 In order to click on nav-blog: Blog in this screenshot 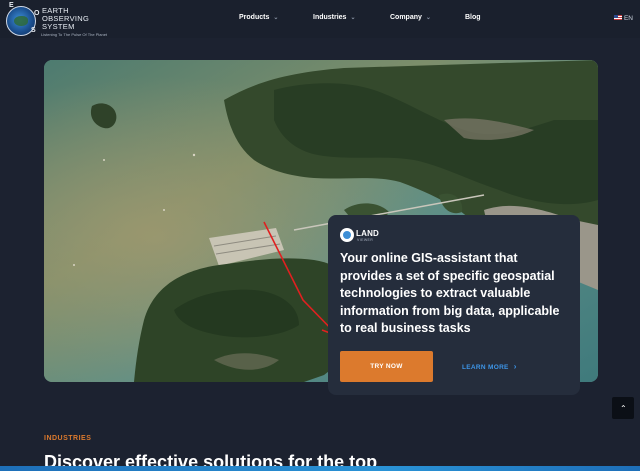, I will do `click(473, 17)`.